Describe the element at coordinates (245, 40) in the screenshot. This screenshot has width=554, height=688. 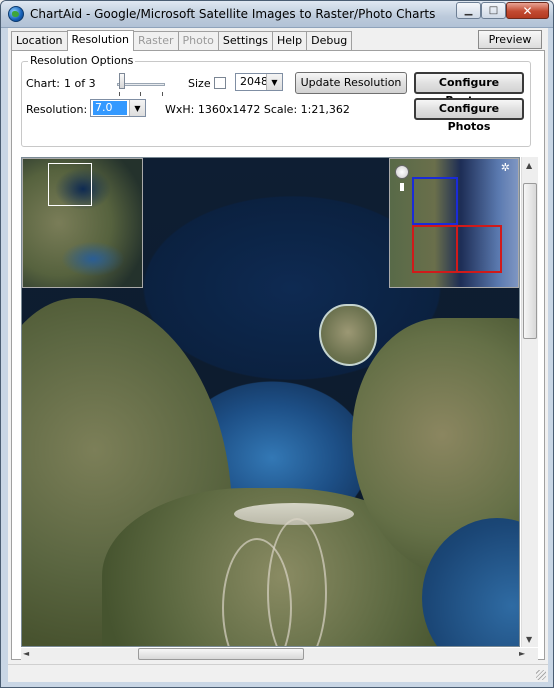
I see `tab-settings: Settings` at that location.